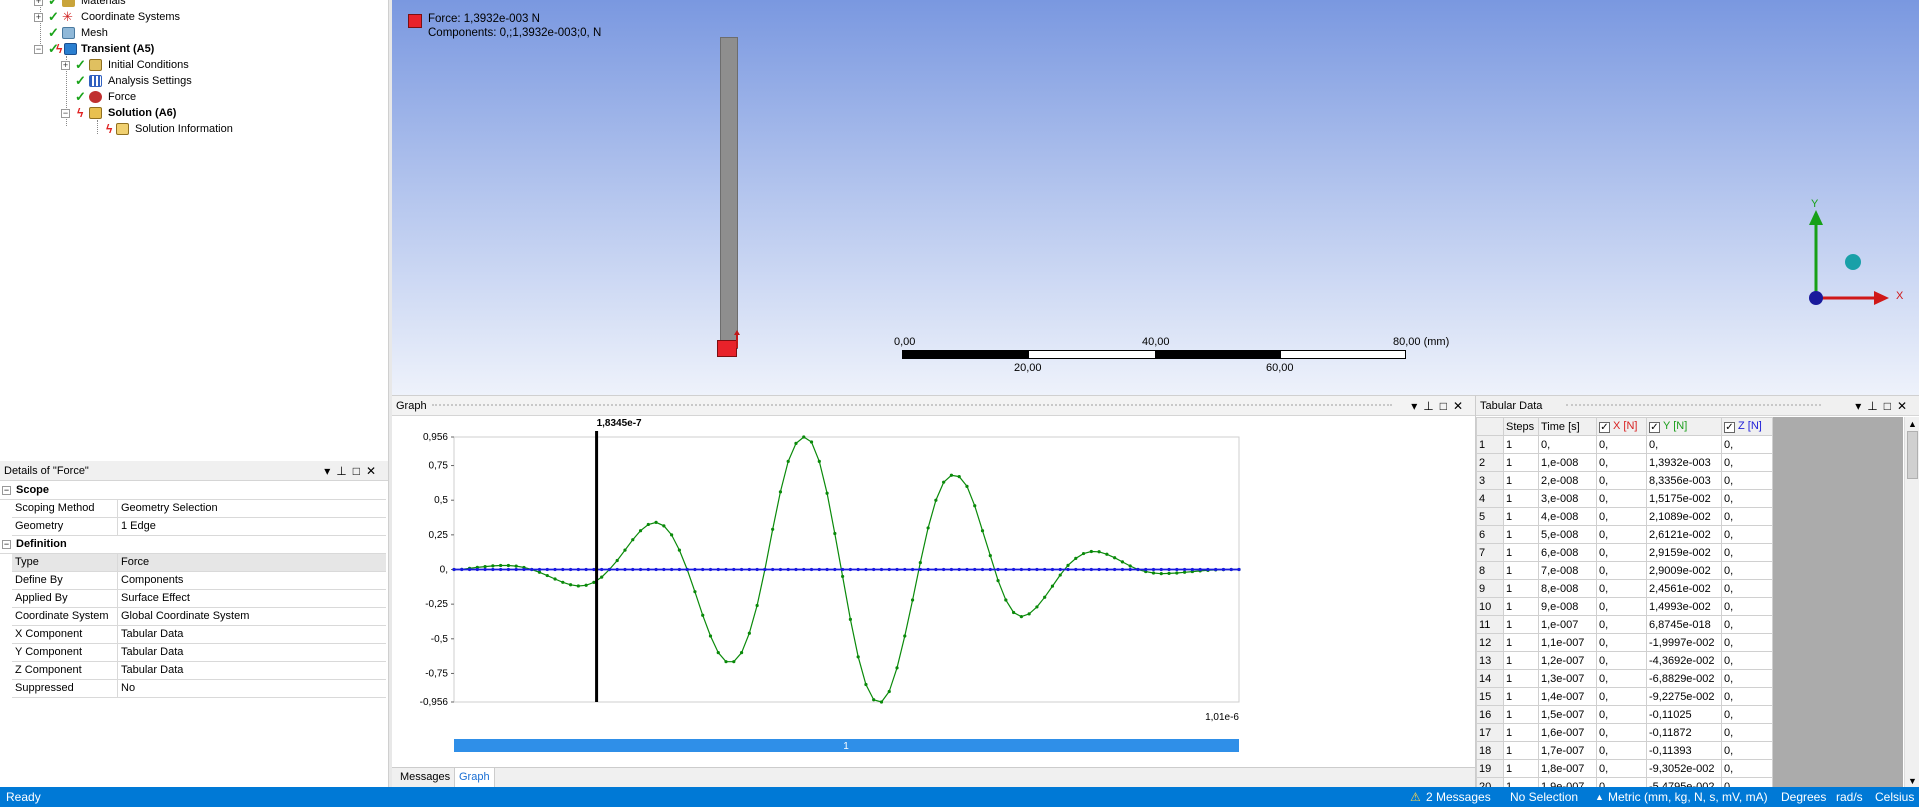 The width and height of the screenshot is (1919, 807). What do you see at coordinates (199, 509) in the screenshot?
I see `details-row: Scoping Method Geometry Selection` at bounding box center [199, 509].